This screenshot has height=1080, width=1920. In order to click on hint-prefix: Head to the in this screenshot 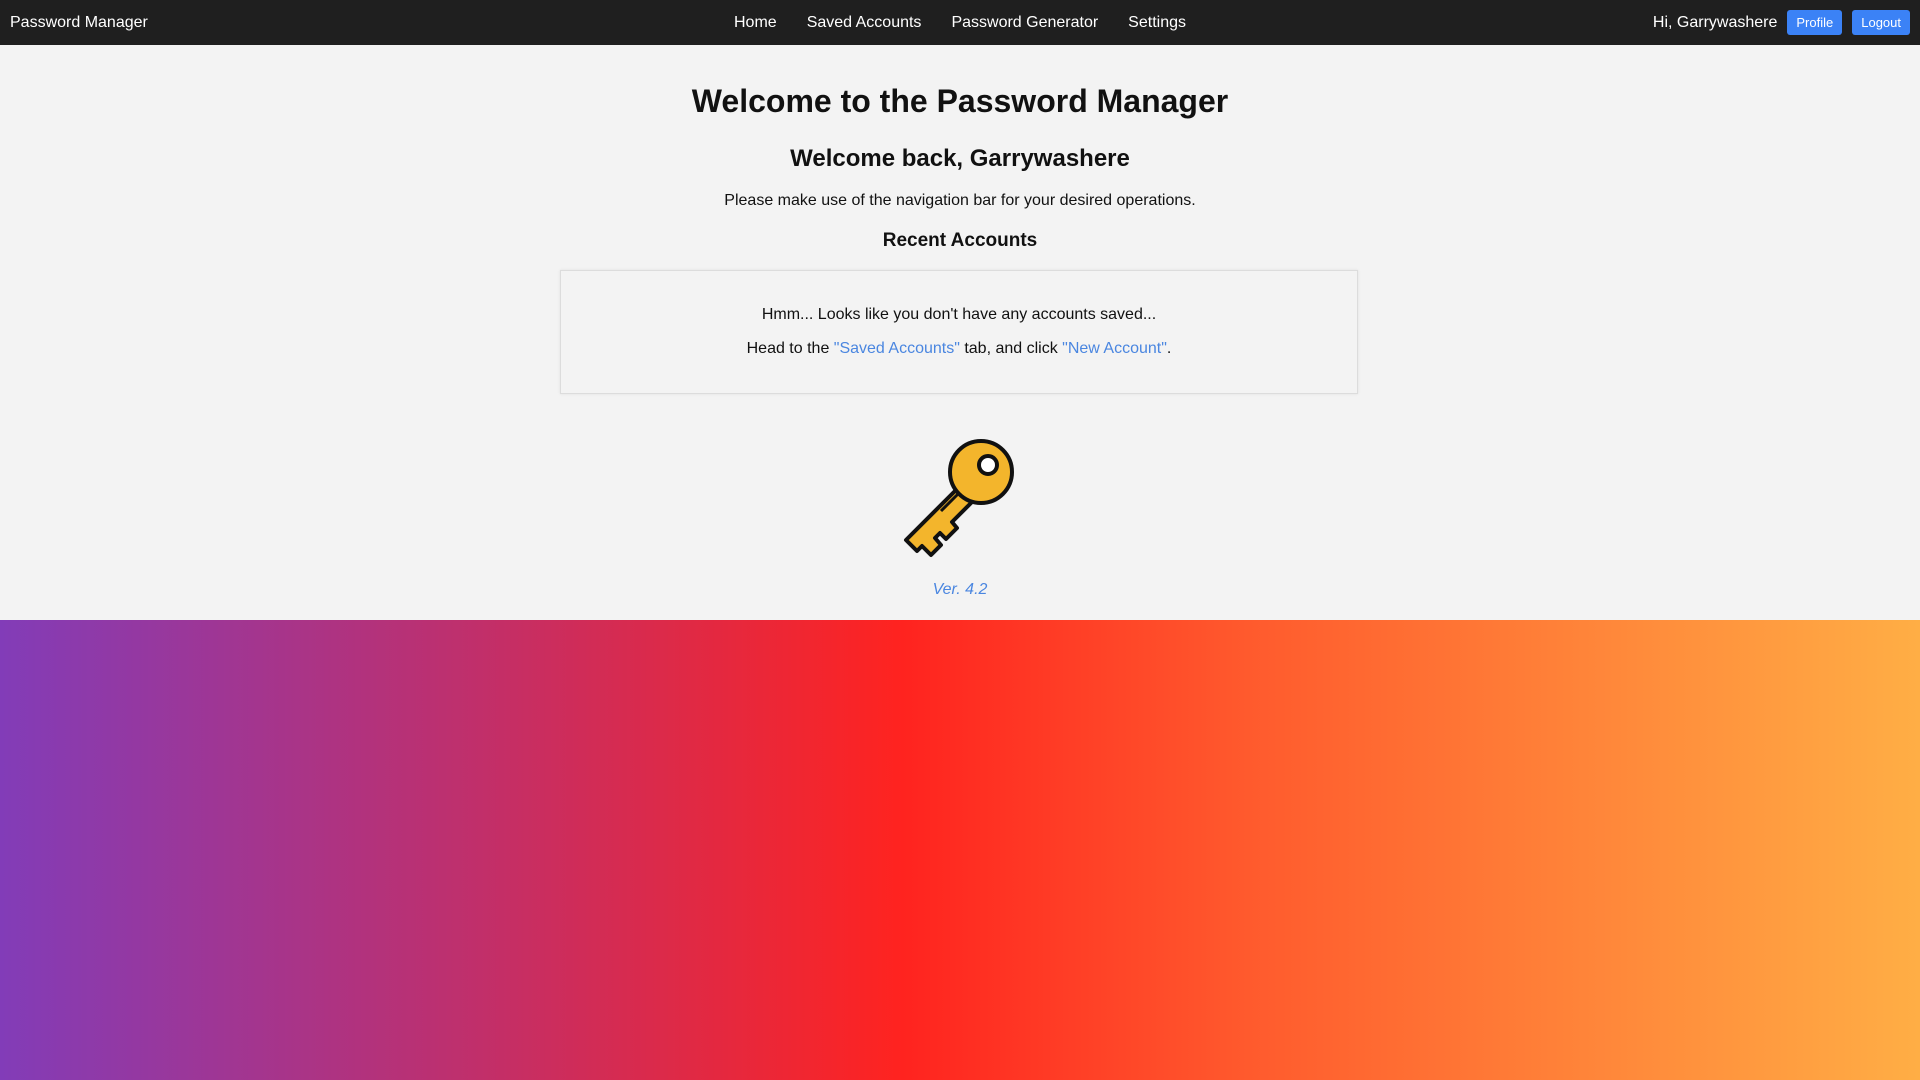, I will do `click(790, 348)`.